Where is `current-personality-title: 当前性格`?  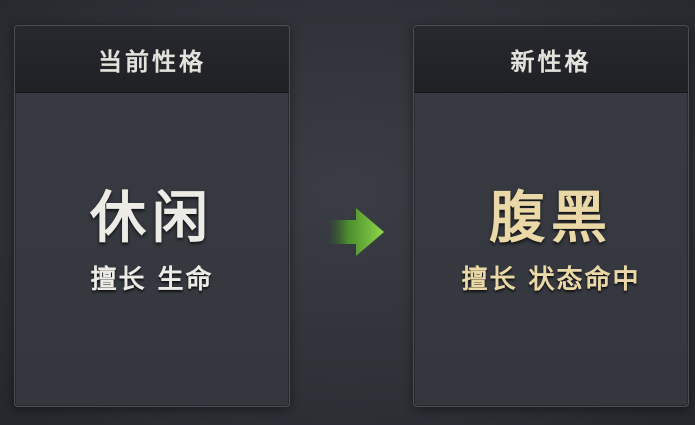
current-personality-title: 当前性格 is located at coordinates (152, 61).